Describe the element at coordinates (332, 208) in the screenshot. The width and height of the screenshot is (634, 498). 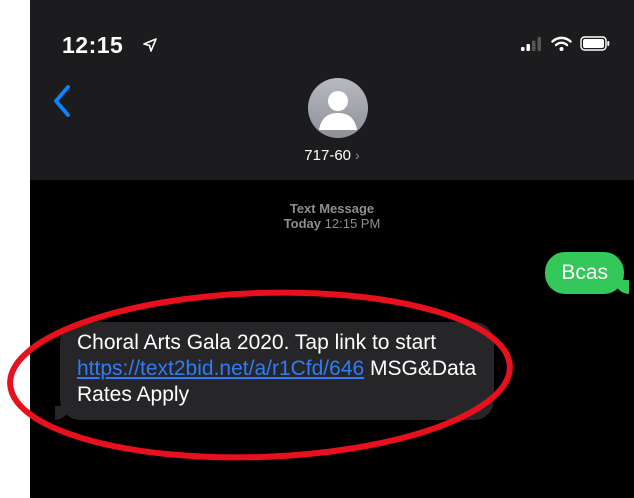
I see `message-type-label: Text Message` at that location.